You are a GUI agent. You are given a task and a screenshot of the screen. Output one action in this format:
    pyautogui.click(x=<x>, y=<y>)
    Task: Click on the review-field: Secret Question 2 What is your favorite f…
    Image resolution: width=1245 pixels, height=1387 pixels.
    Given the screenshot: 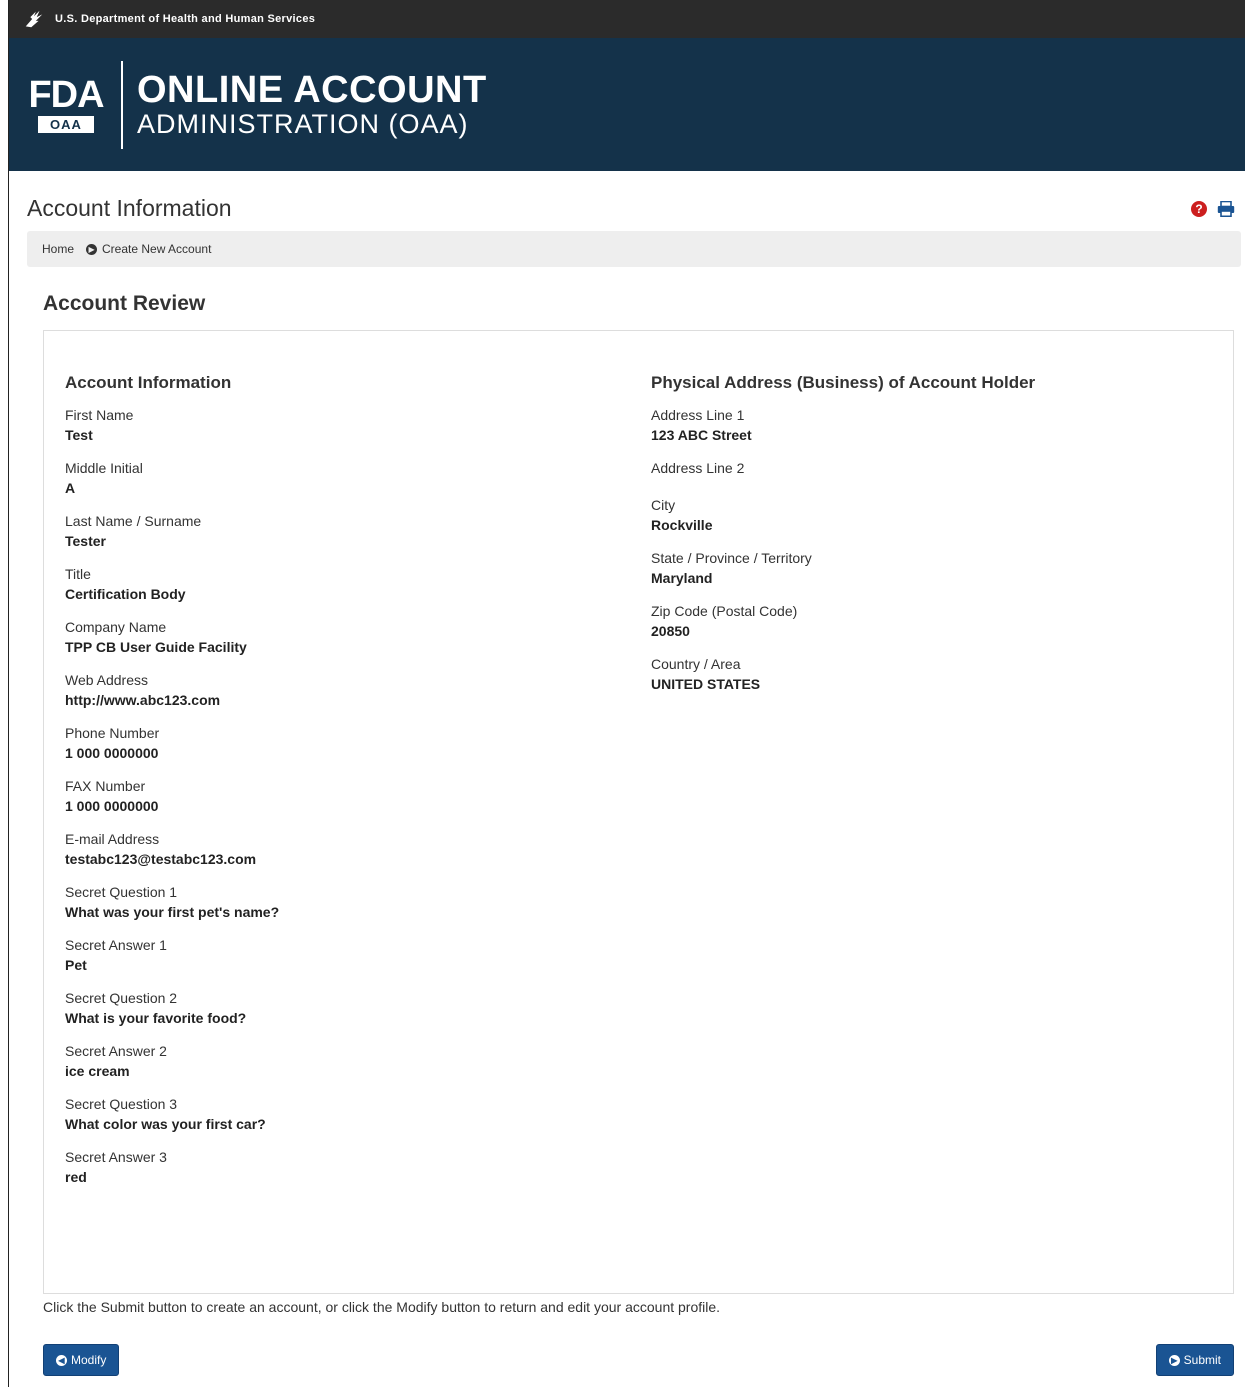 What is the action you would take?
    pyautogui.click(x=358, y=1008)
    